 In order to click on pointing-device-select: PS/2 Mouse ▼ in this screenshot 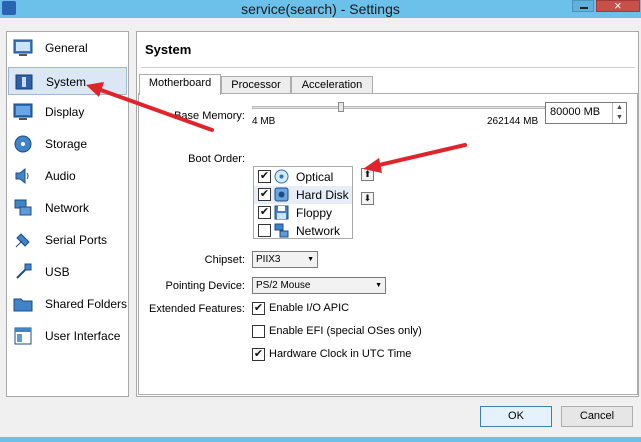, I will do `click(319, 285)`.